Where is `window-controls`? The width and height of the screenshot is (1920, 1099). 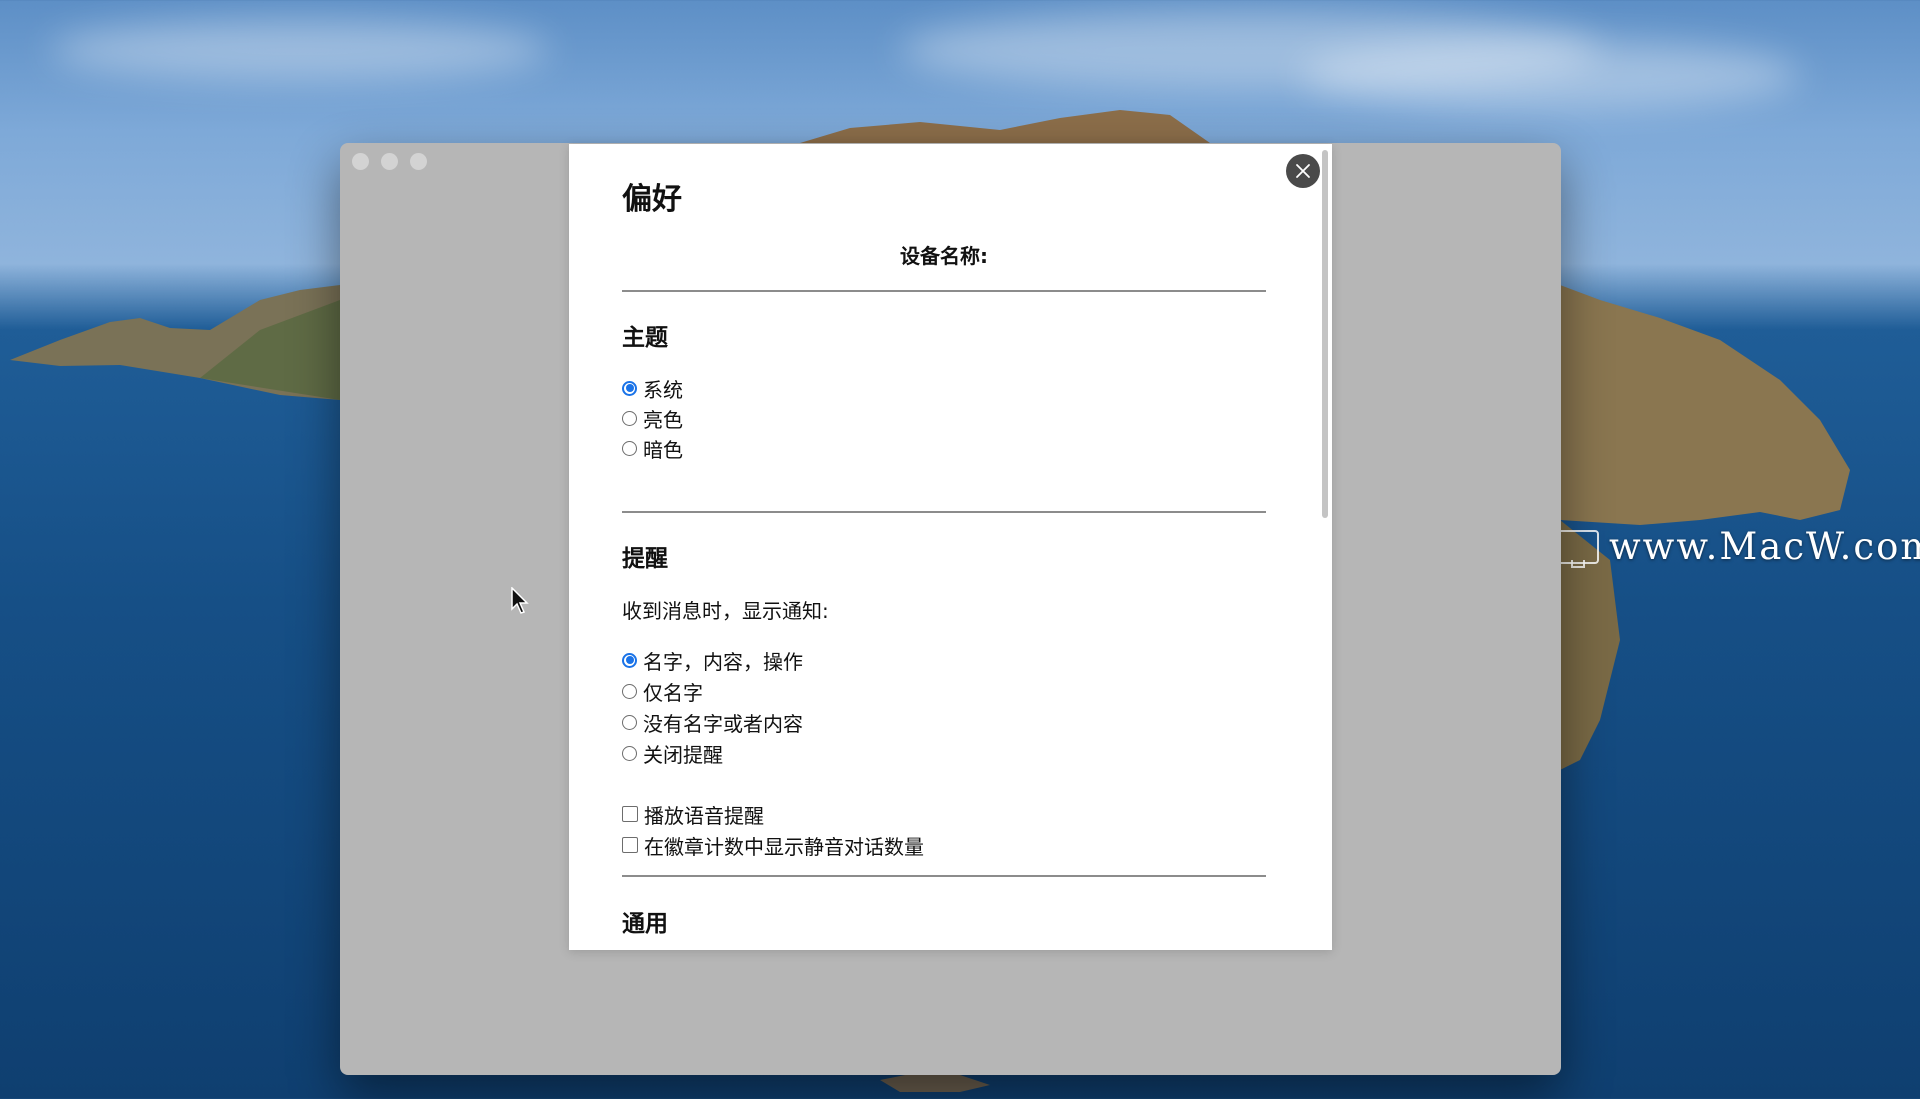
window-controls is located at coordinates (389, 161).